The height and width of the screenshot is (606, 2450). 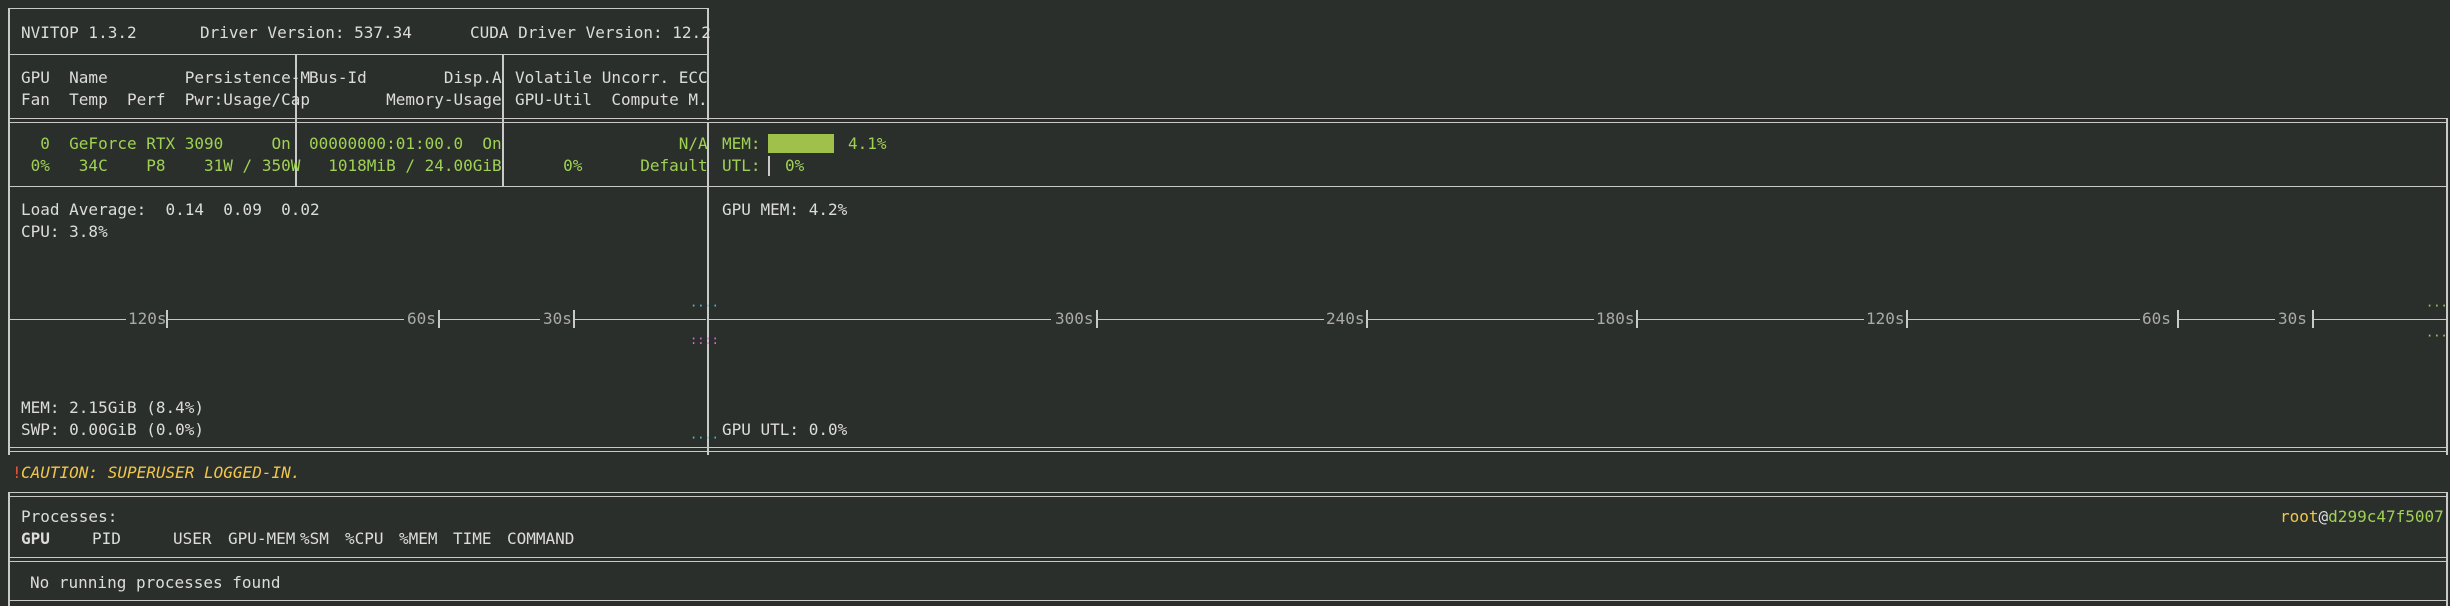 I want to click on proc-header-gpu: GPU, so click(x=35, y=538).